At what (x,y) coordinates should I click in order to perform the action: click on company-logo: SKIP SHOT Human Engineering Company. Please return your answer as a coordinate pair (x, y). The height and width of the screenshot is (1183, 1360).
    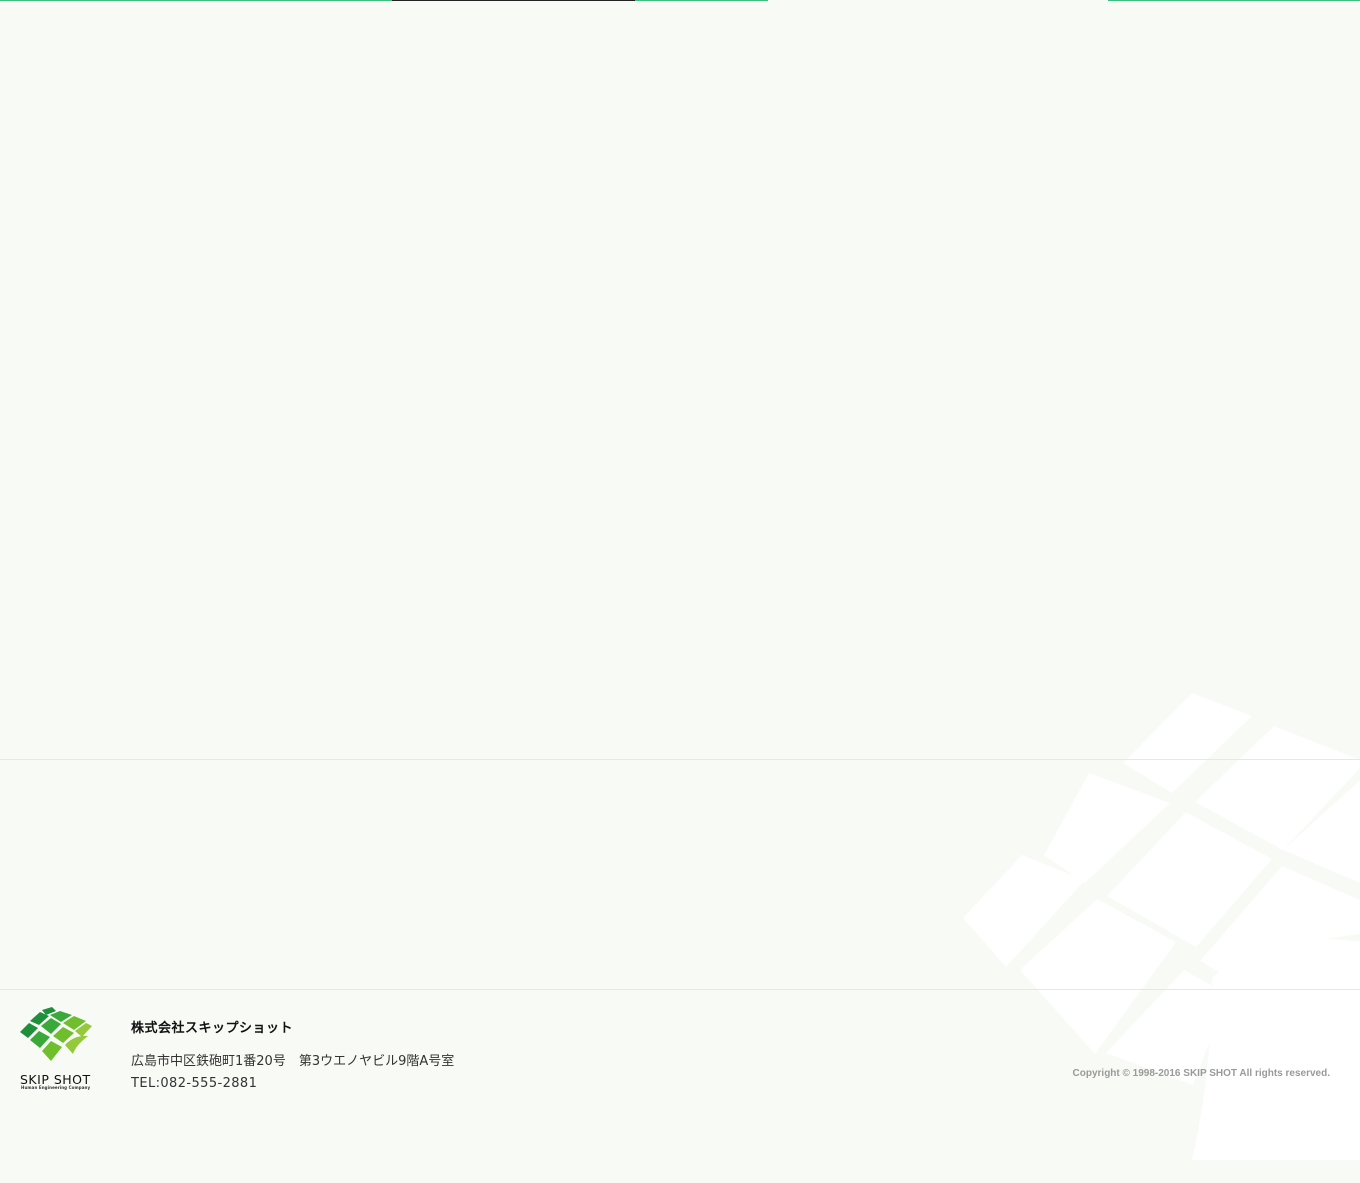
    Looking at the image, I should click on (56, 1049).